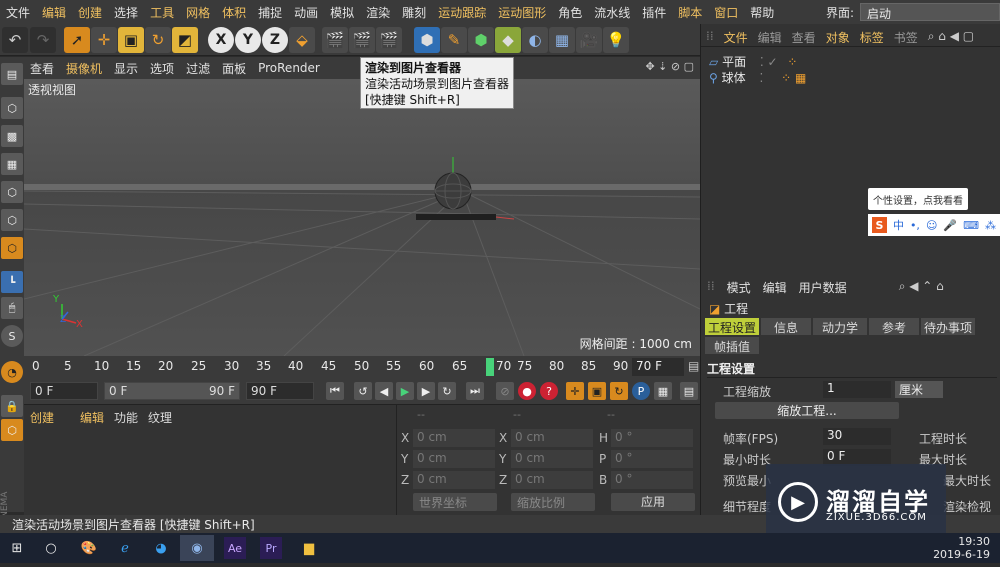  What do you see at coordinates (961, 548) in the screenshot?
I see `system-tray: 19:30 2019-6-19` at bounding box center [961, 548].